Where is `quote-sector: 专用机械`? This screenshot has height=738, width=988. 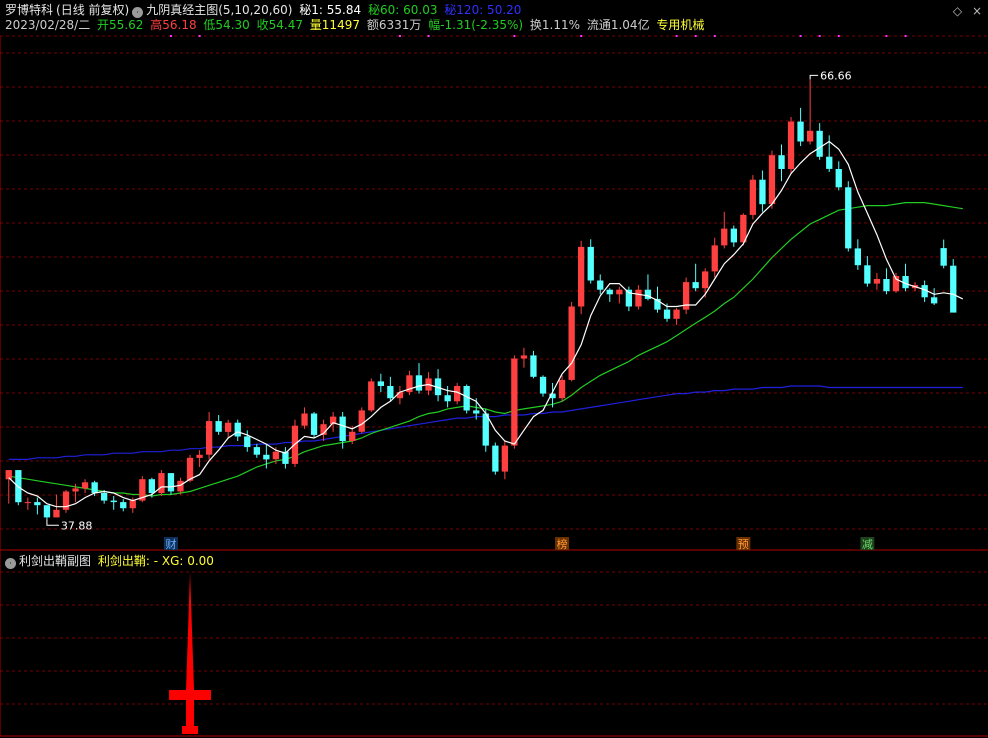
quote-sector: 专用机械 is located at coordinates (680, 25).